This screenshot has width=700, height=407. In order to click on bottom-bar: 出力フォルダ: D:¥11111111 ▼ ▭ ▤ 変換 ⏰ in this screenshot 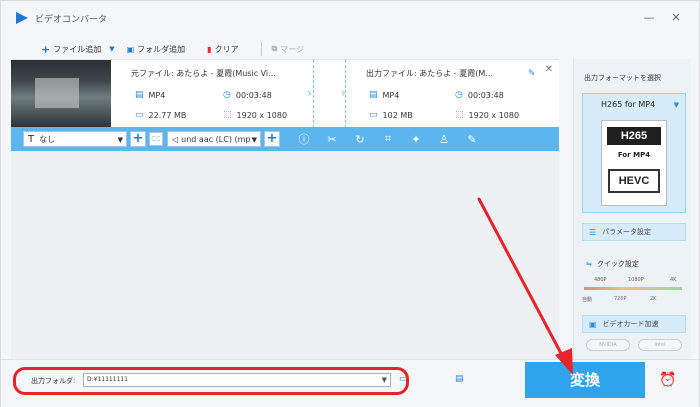, I will do `click(350, 383)`.